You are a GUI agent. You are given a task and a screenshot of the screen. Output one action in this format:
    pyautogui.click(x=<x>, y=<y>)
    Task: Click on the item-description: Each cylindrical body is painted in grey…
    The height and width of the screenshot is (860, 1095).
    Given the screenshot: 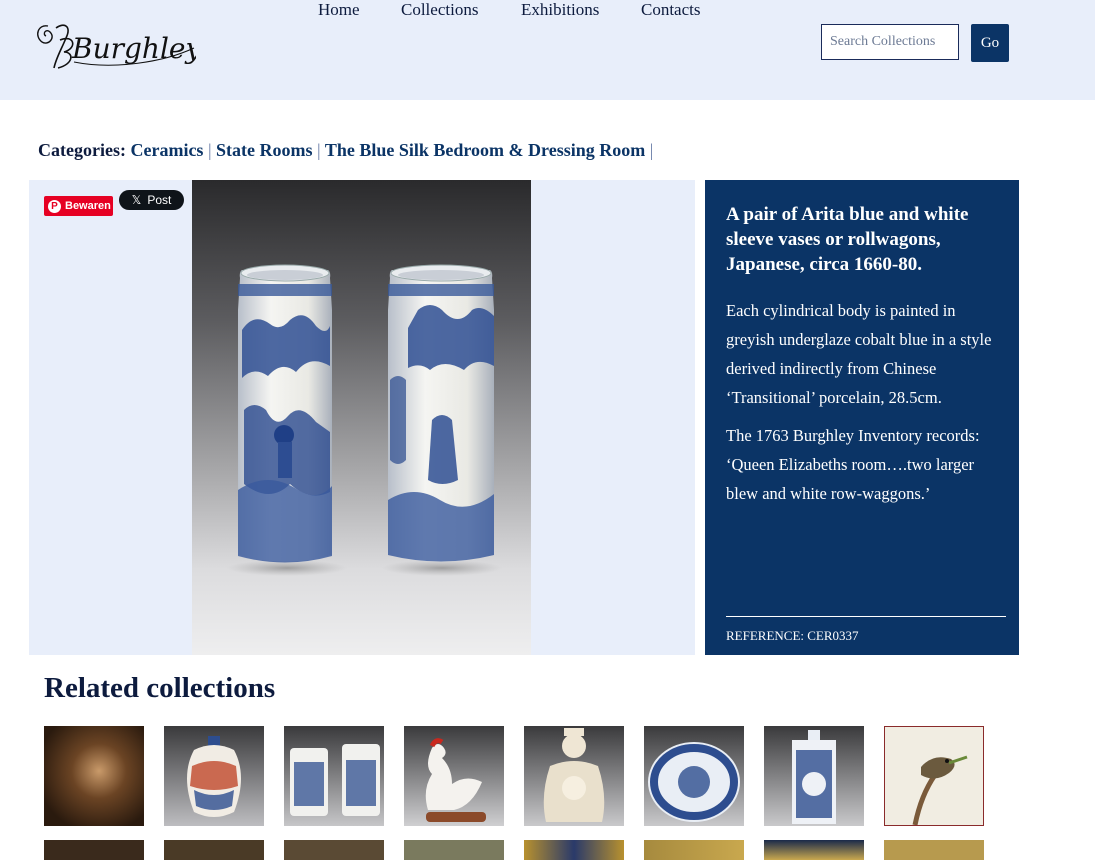 What is the action you would take?
    pyautogui.click(x=861, y=406)
    